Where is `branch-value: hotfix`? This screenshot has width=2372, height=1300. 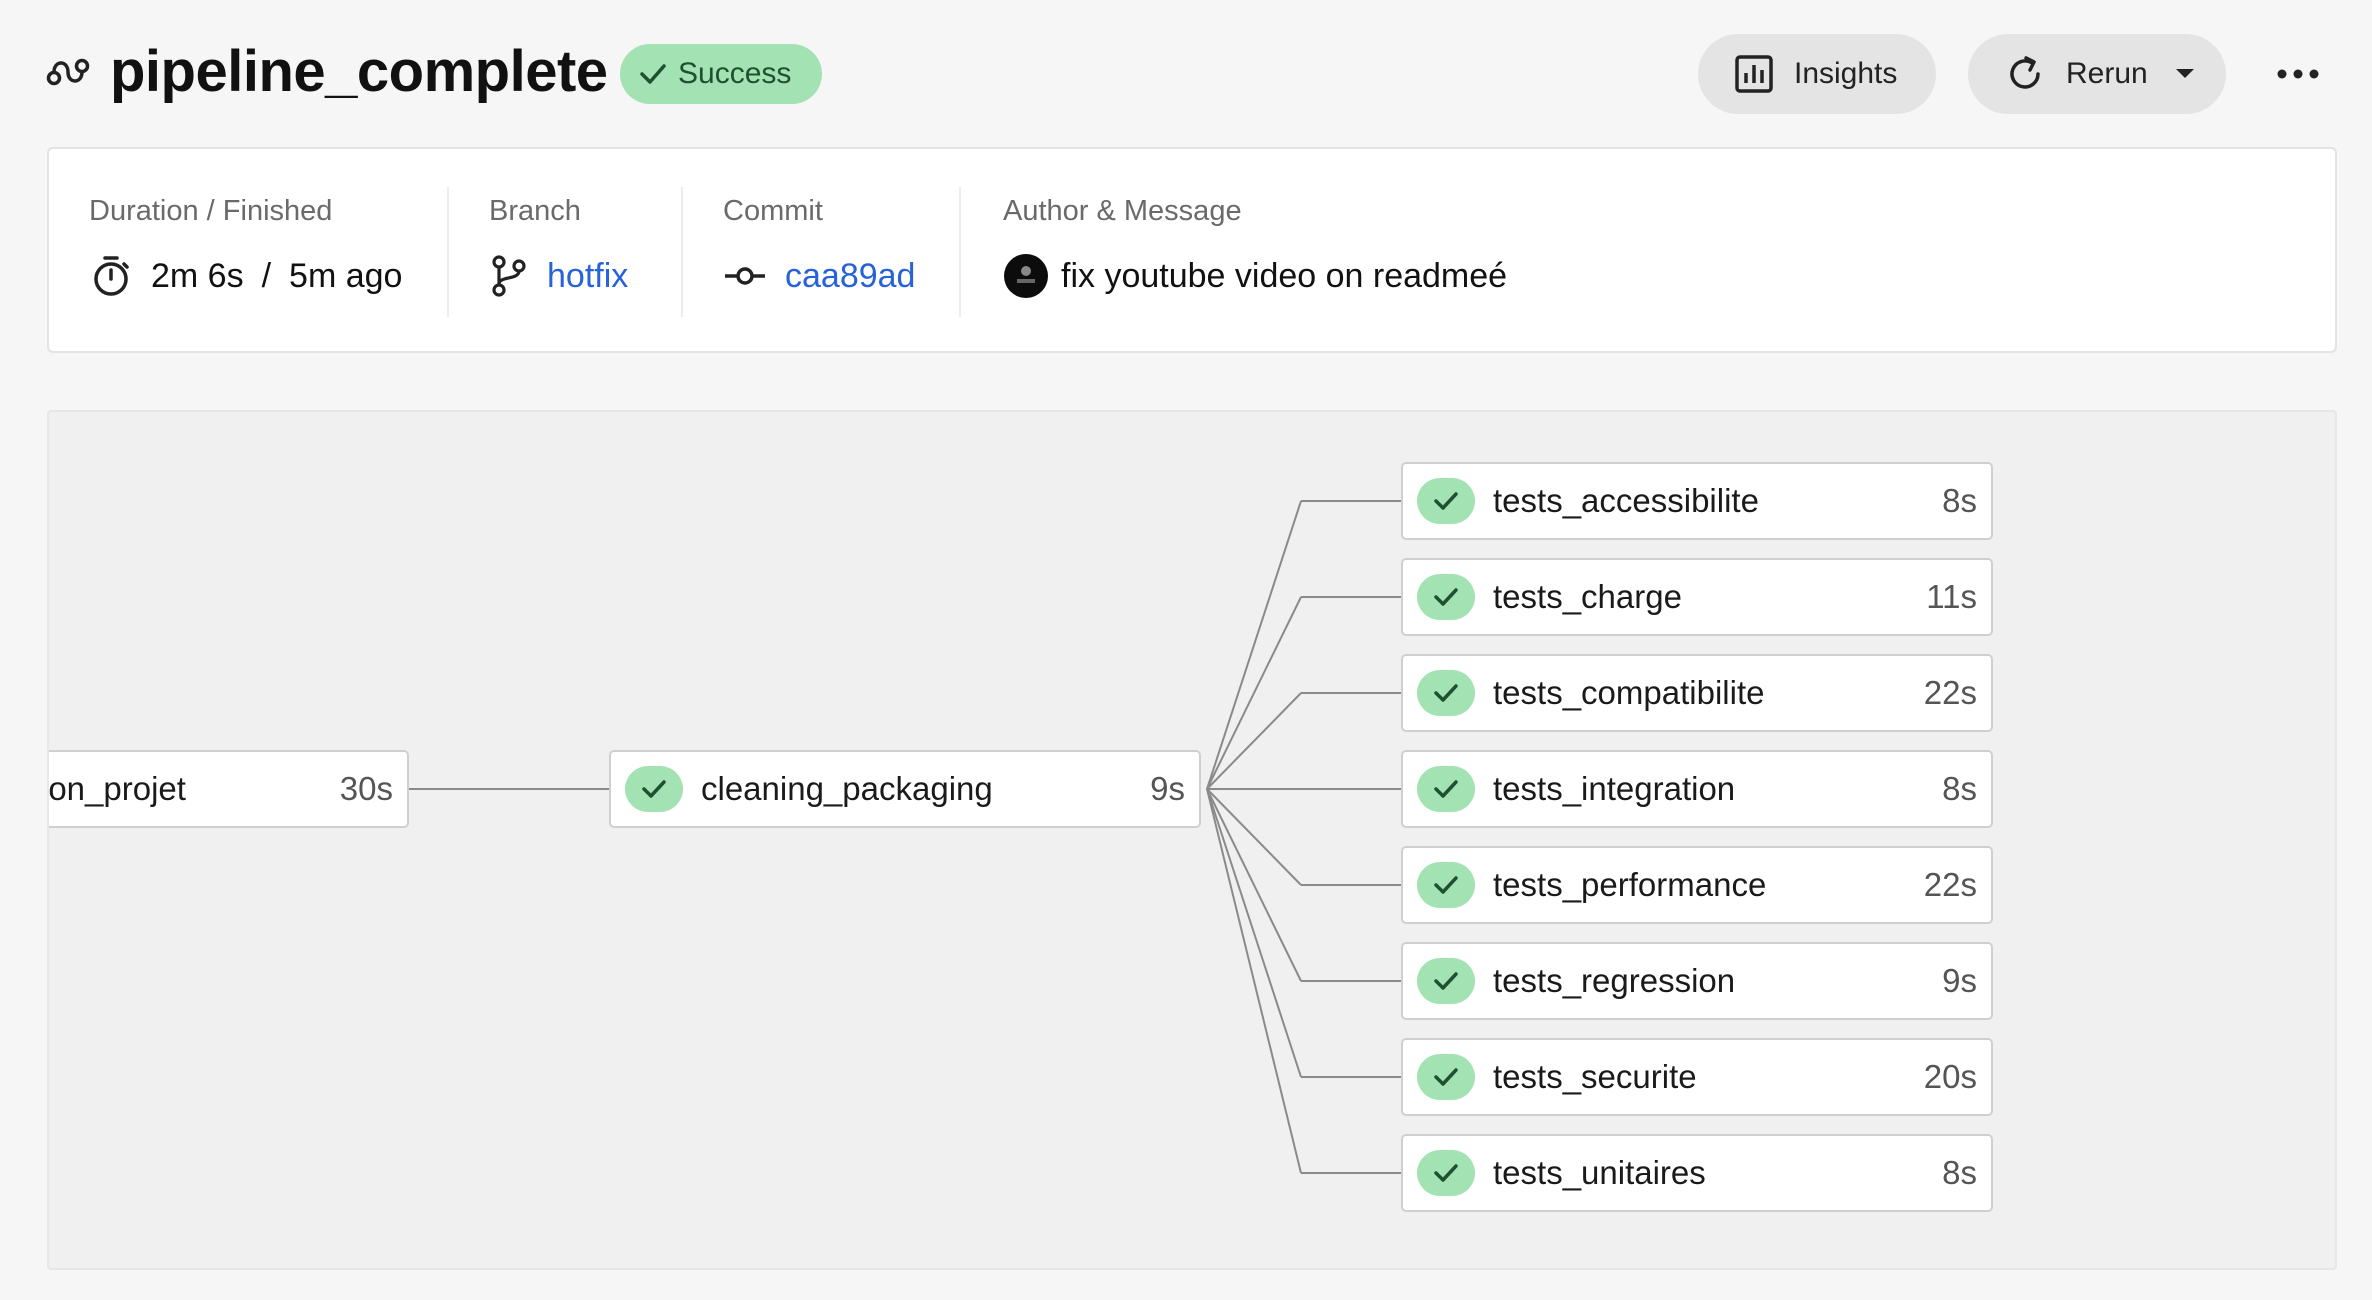 branch-value: hotfix is located at coordinates (558, 276).